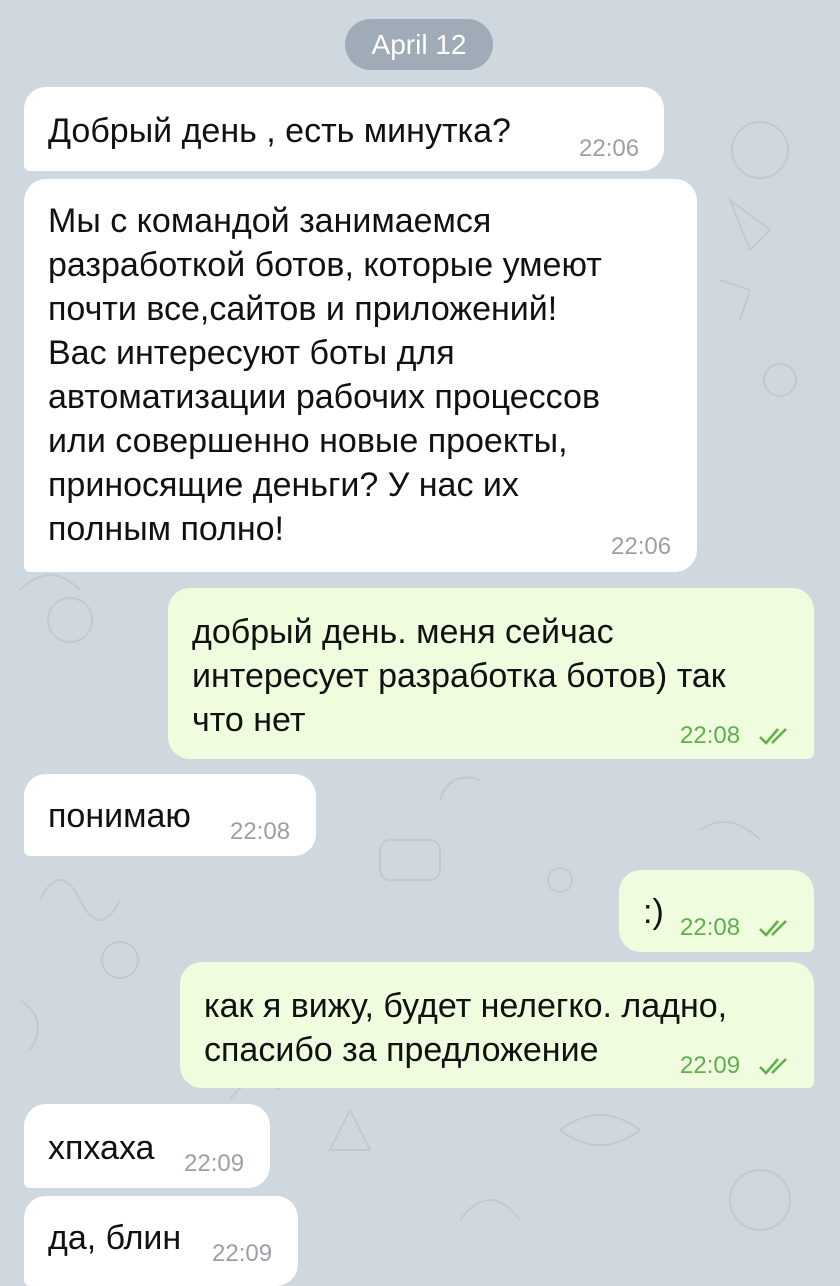  I want to click on message-incoming: да, блин 22:09, so click(161, 1241).